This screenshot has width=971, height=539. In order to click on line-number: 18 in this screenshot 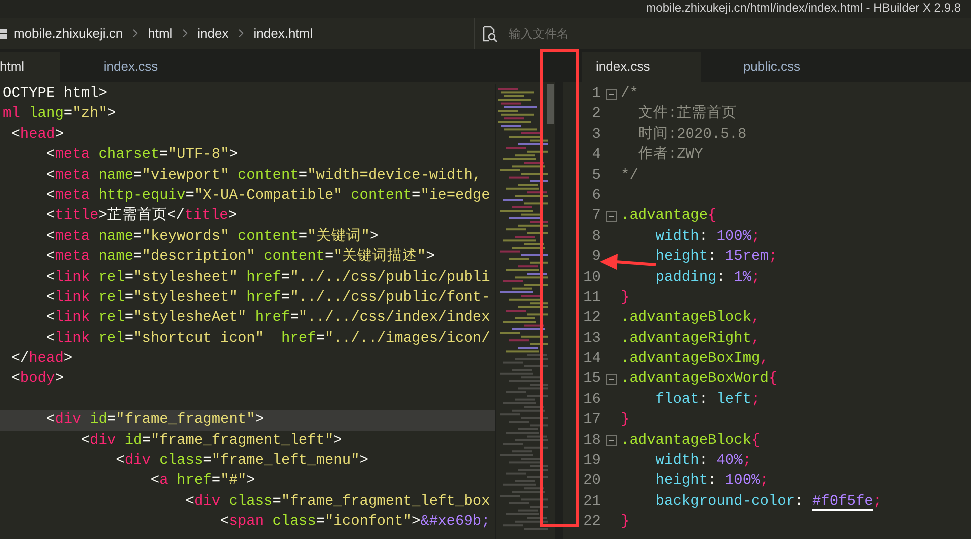, I will do `click(591, 441)`.